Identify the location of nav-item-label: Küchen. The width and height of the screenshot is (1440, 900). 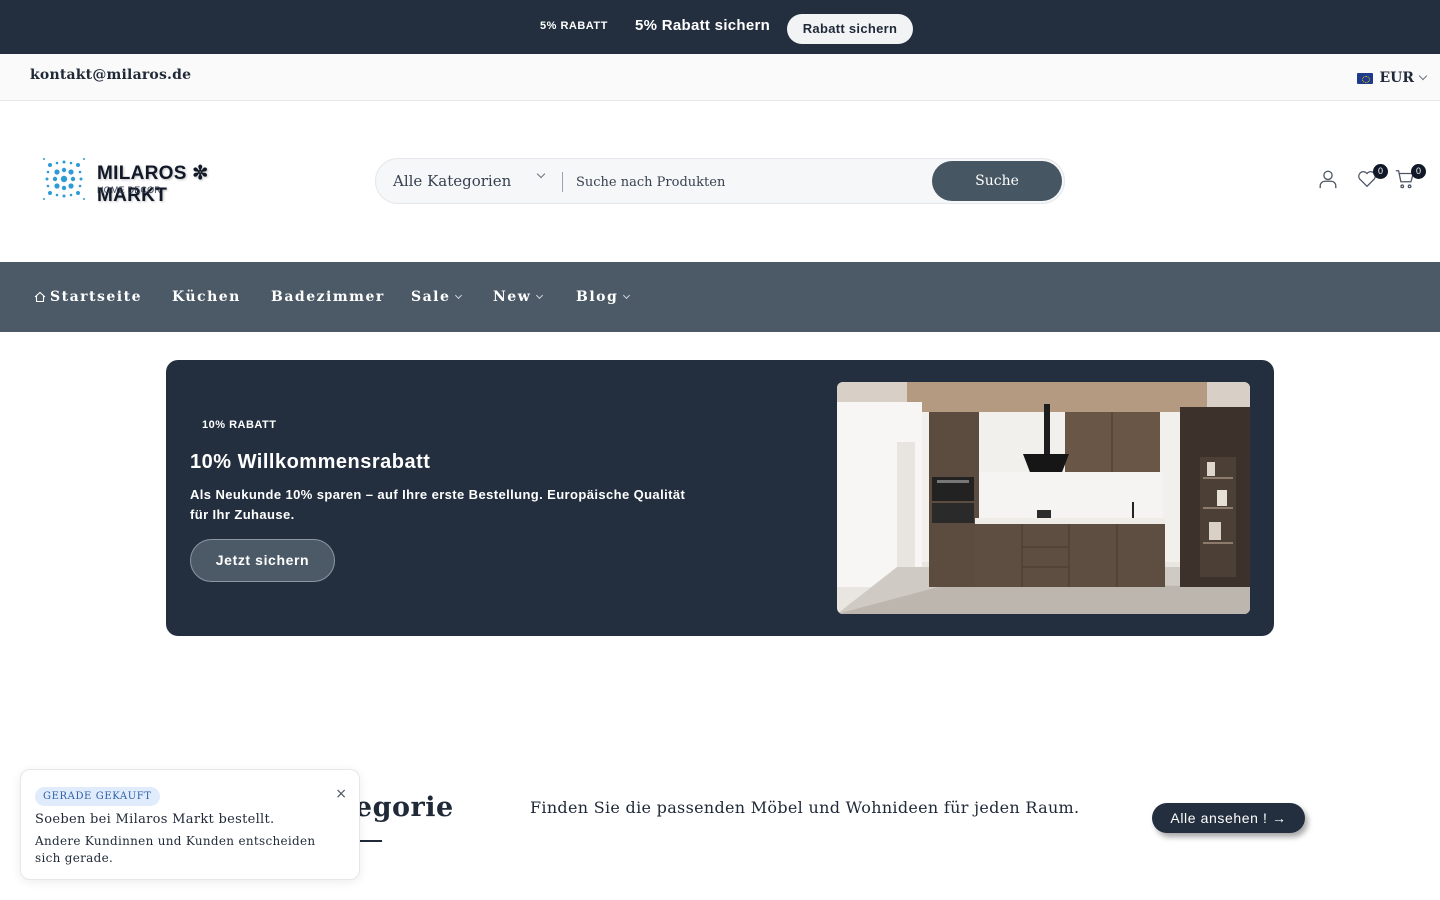
(206, 297).